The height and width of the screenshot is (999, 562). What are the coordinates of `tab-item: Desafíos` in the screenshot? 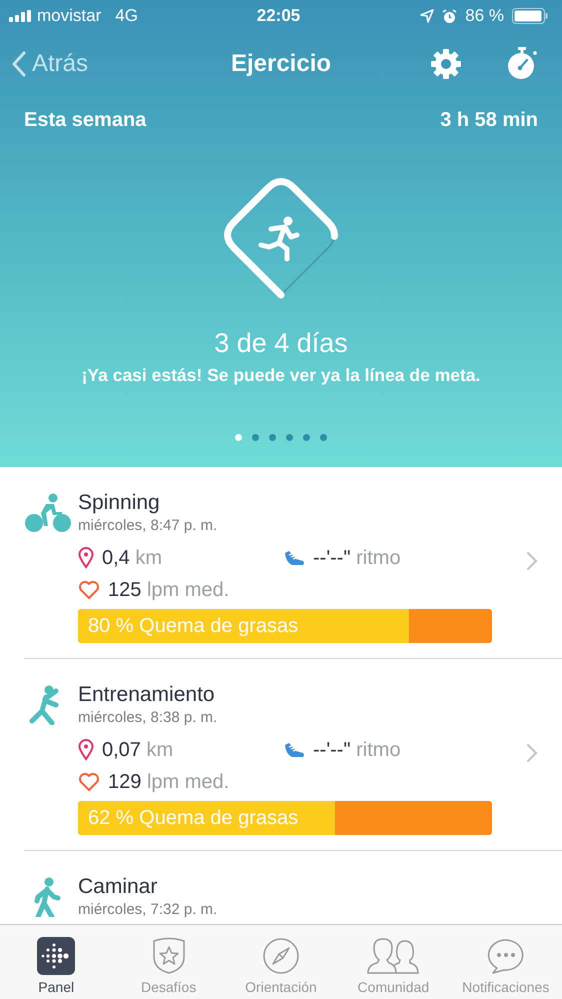 It's located at (169, 962).